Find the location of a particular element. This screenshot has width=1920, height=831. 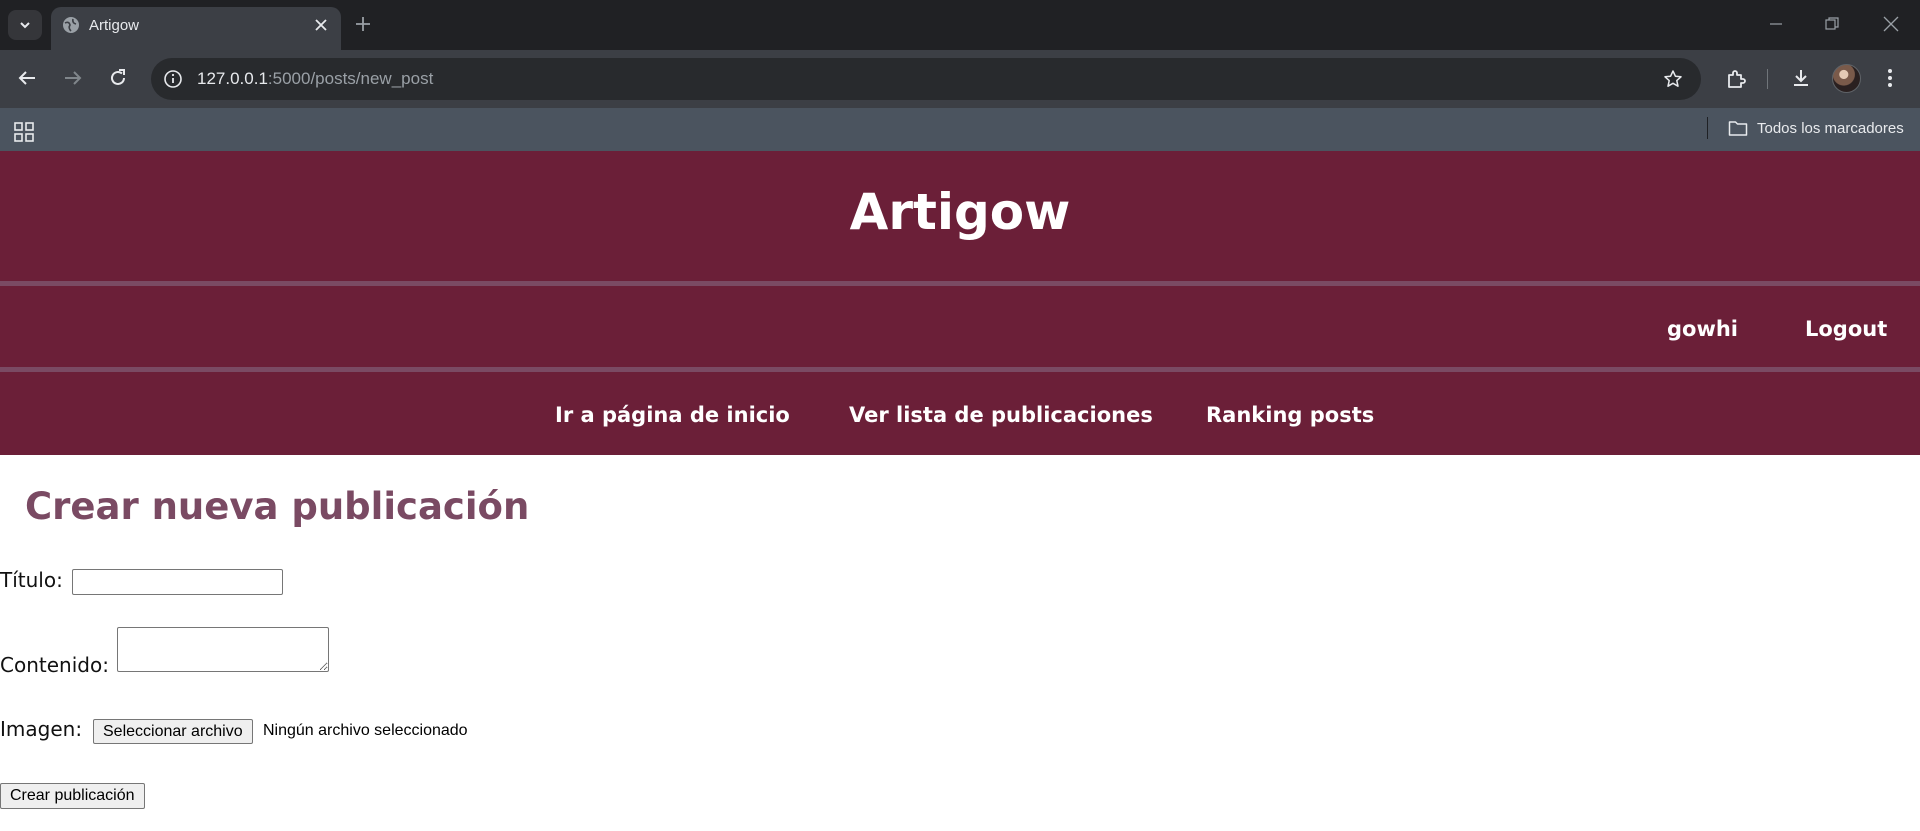

bookmark-star-icon is located at coordinates (1673, 79).